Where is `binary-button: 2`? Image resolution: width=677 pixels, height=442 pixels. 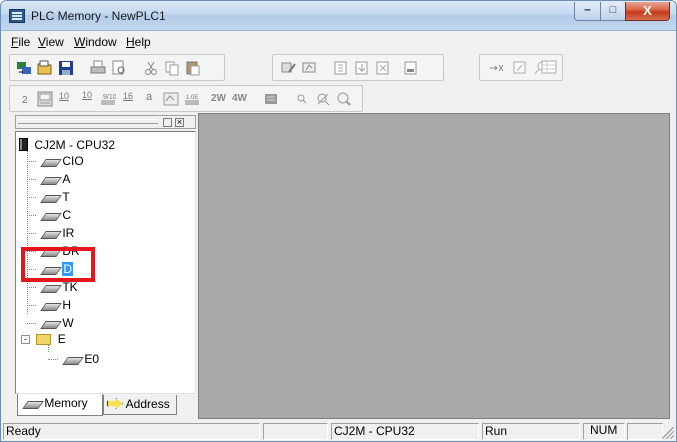 binary-button: 2 is located at coordinates (24, 99).